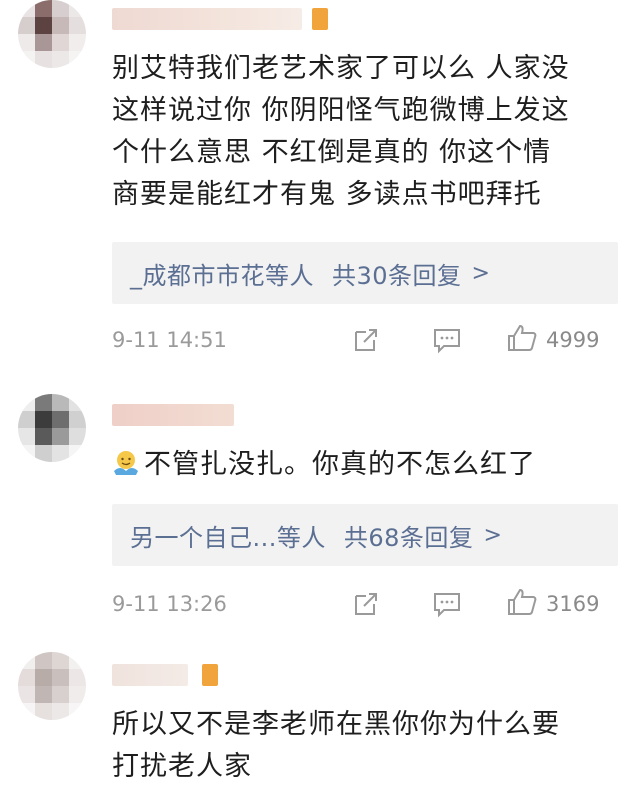 The width and height of the screenshot is (640, 795). What do you see at coordinates (573, 604) in the screenshot?
I see `like-count: 3169` at bounding box center [573, 604].